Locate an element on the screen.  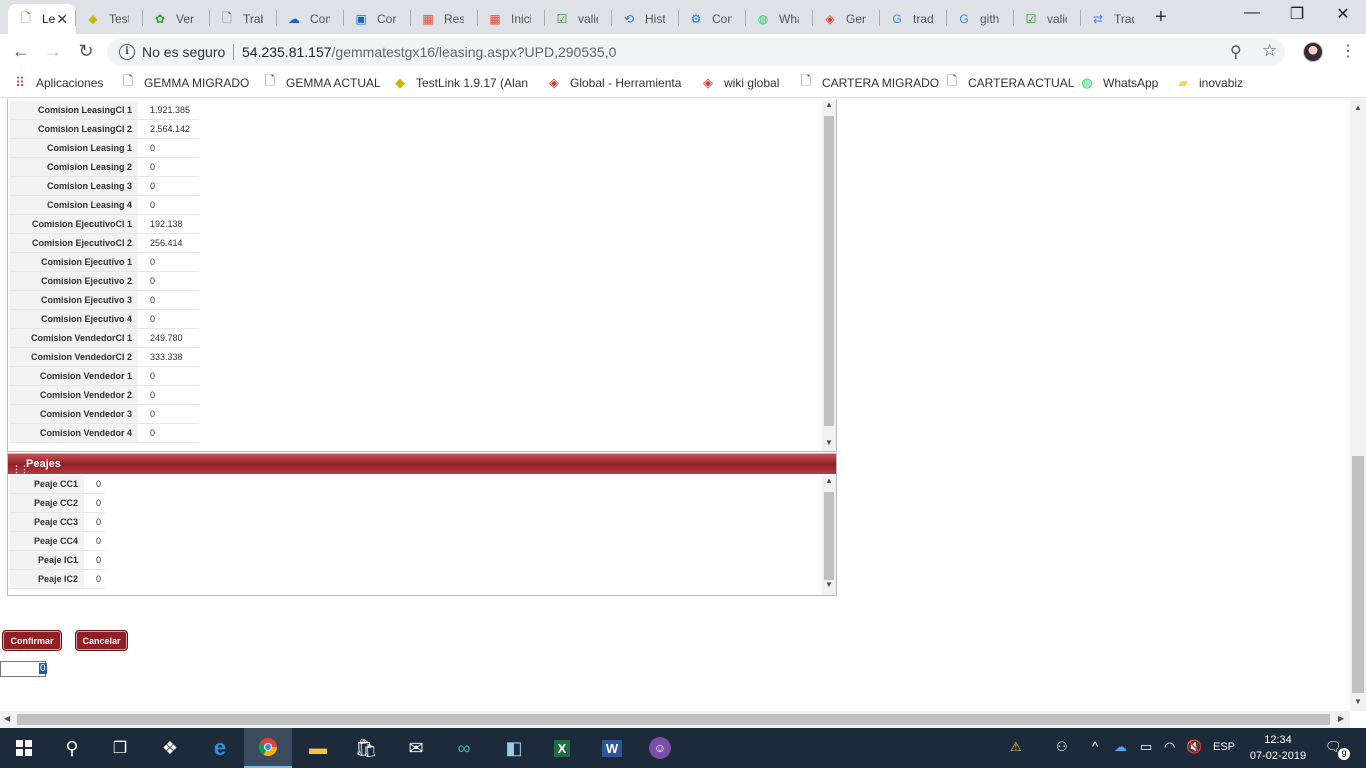
page-hscroll-thumb is located at coordinates (673, 719).